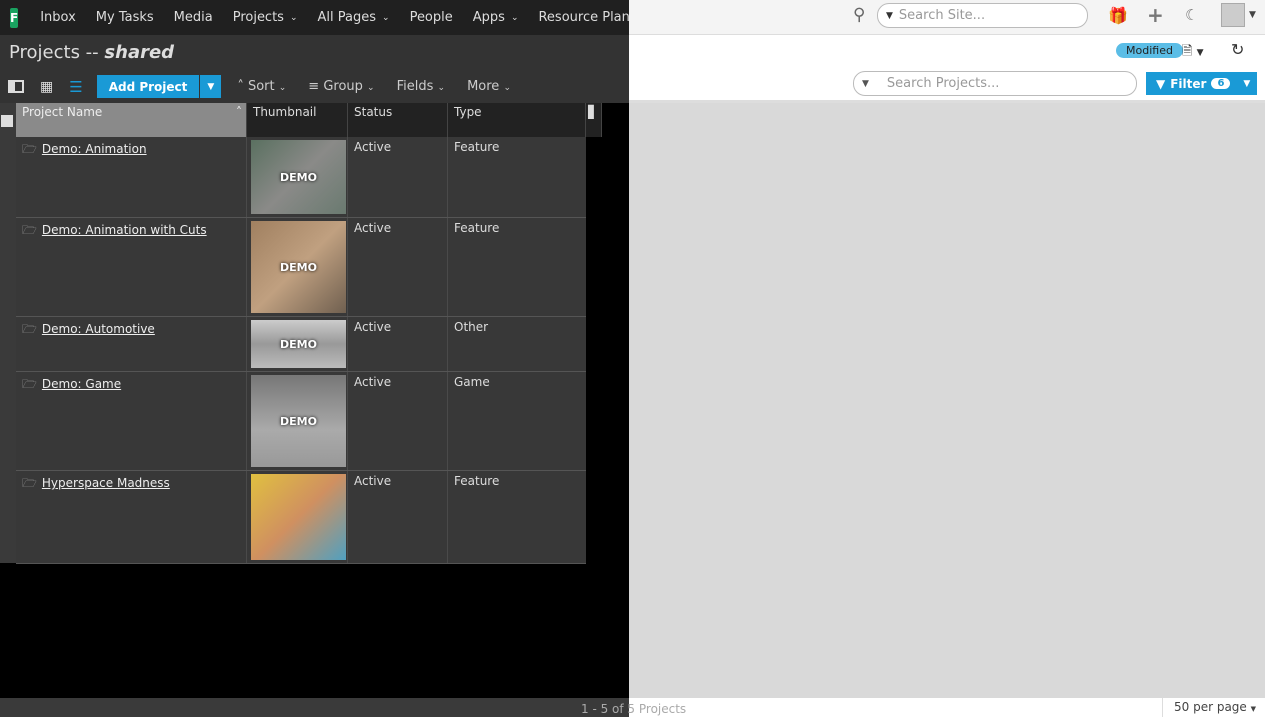 This screenshot has height=717, width=1265. Describe the element at coordinates (1233, 15) in the screenshot. I see `avatar` at that location.